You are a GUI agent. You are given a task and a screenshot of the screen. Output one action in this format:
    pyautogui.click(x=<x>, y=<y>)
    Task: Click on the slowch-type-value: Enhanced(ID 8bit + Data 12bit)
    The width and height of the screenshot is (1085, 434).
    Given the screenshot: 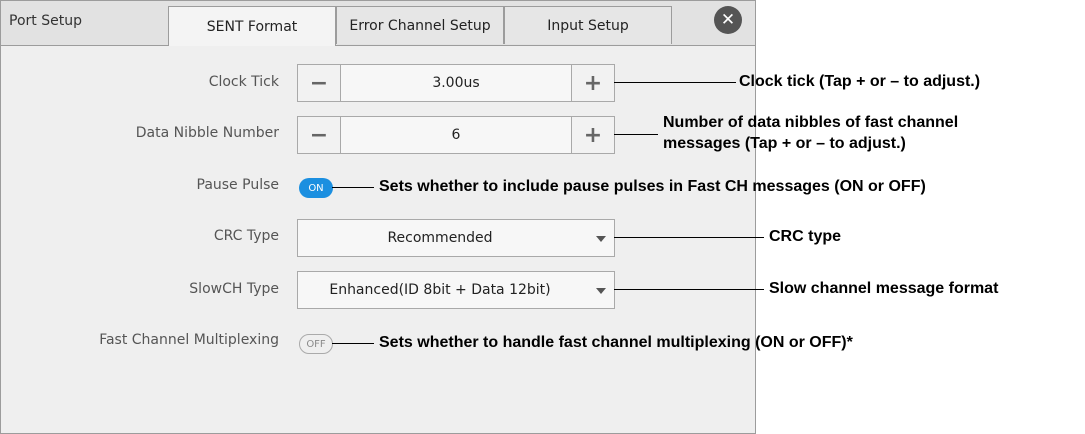 What is the action you would take?
    pyautogui.click(x=440, y=290)
    